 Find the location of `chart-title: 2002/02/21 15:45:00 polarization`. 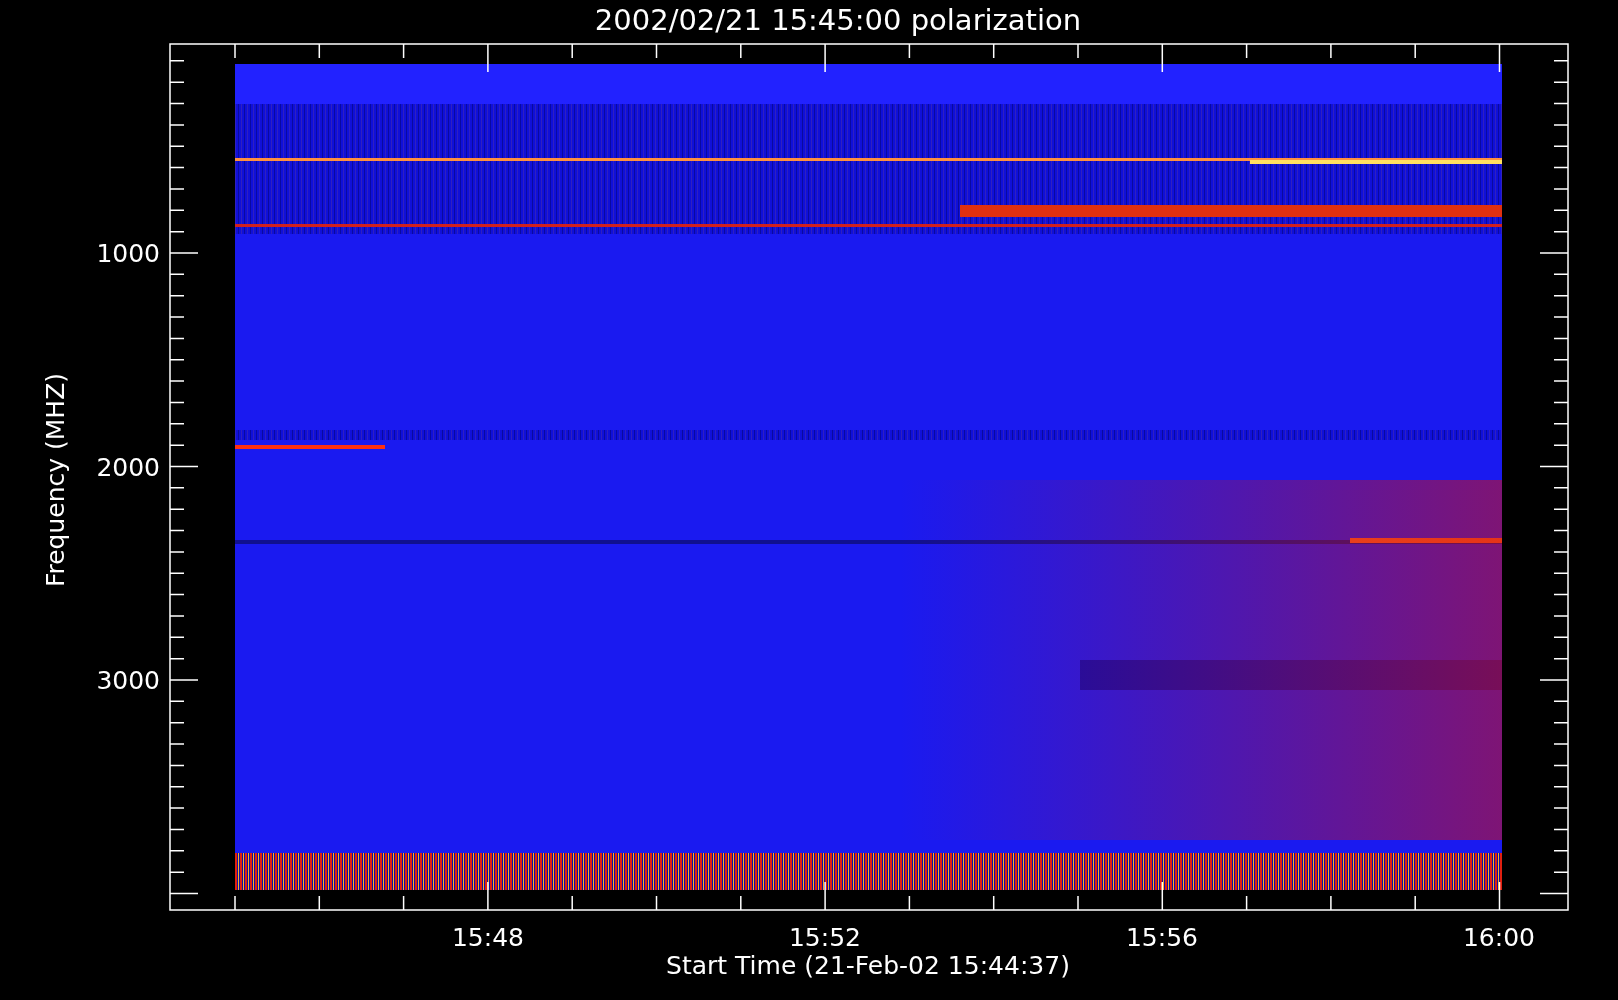

chart-title: 2002/02/21 15:45:00 polarization is located at coordinates (838, 20).